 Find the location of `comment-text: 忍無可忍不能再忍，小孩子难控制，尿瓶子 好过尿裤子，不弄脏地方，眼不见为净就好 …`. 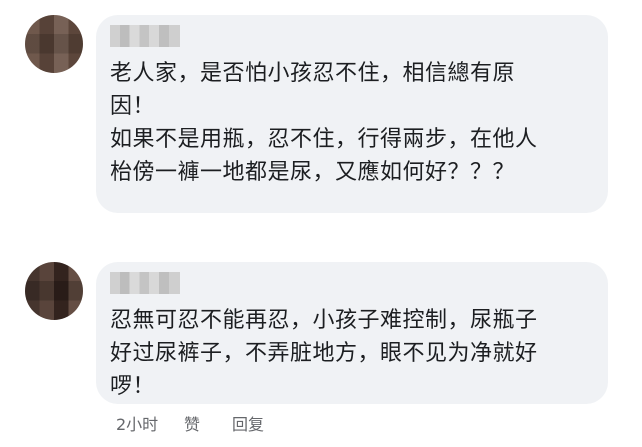

comment-text: 忍無可忍不能再忍，小孩子难控制，尿瓶子 好过尿裤子，不弄脏地方，眼不见为净就好 … is located at coordinates (324, 353).